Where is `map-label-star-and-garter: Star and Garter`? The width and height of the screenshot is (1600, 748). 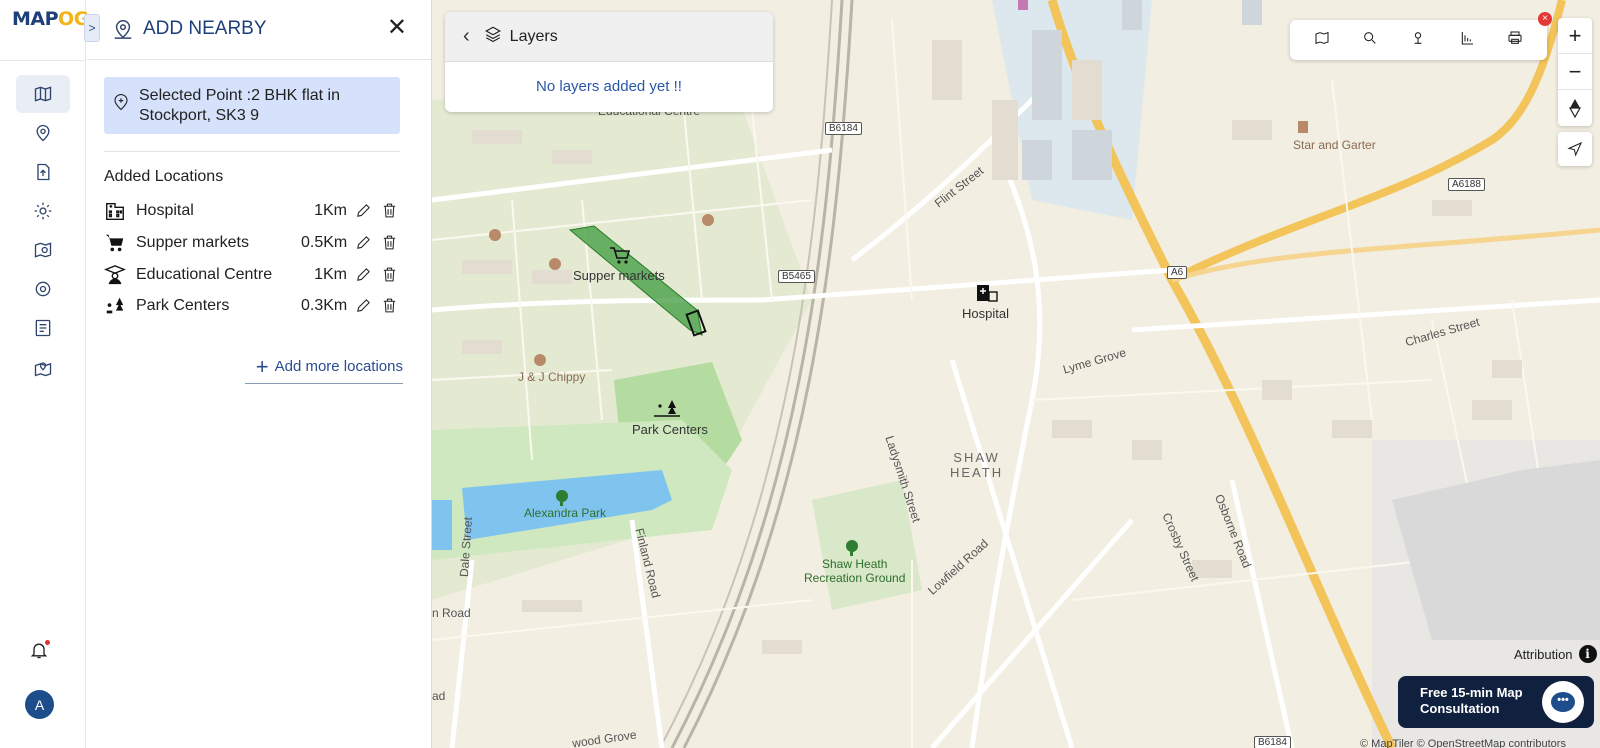
map-label-star-and-garter: Star and Garter is located at coordinates (1334, 145).